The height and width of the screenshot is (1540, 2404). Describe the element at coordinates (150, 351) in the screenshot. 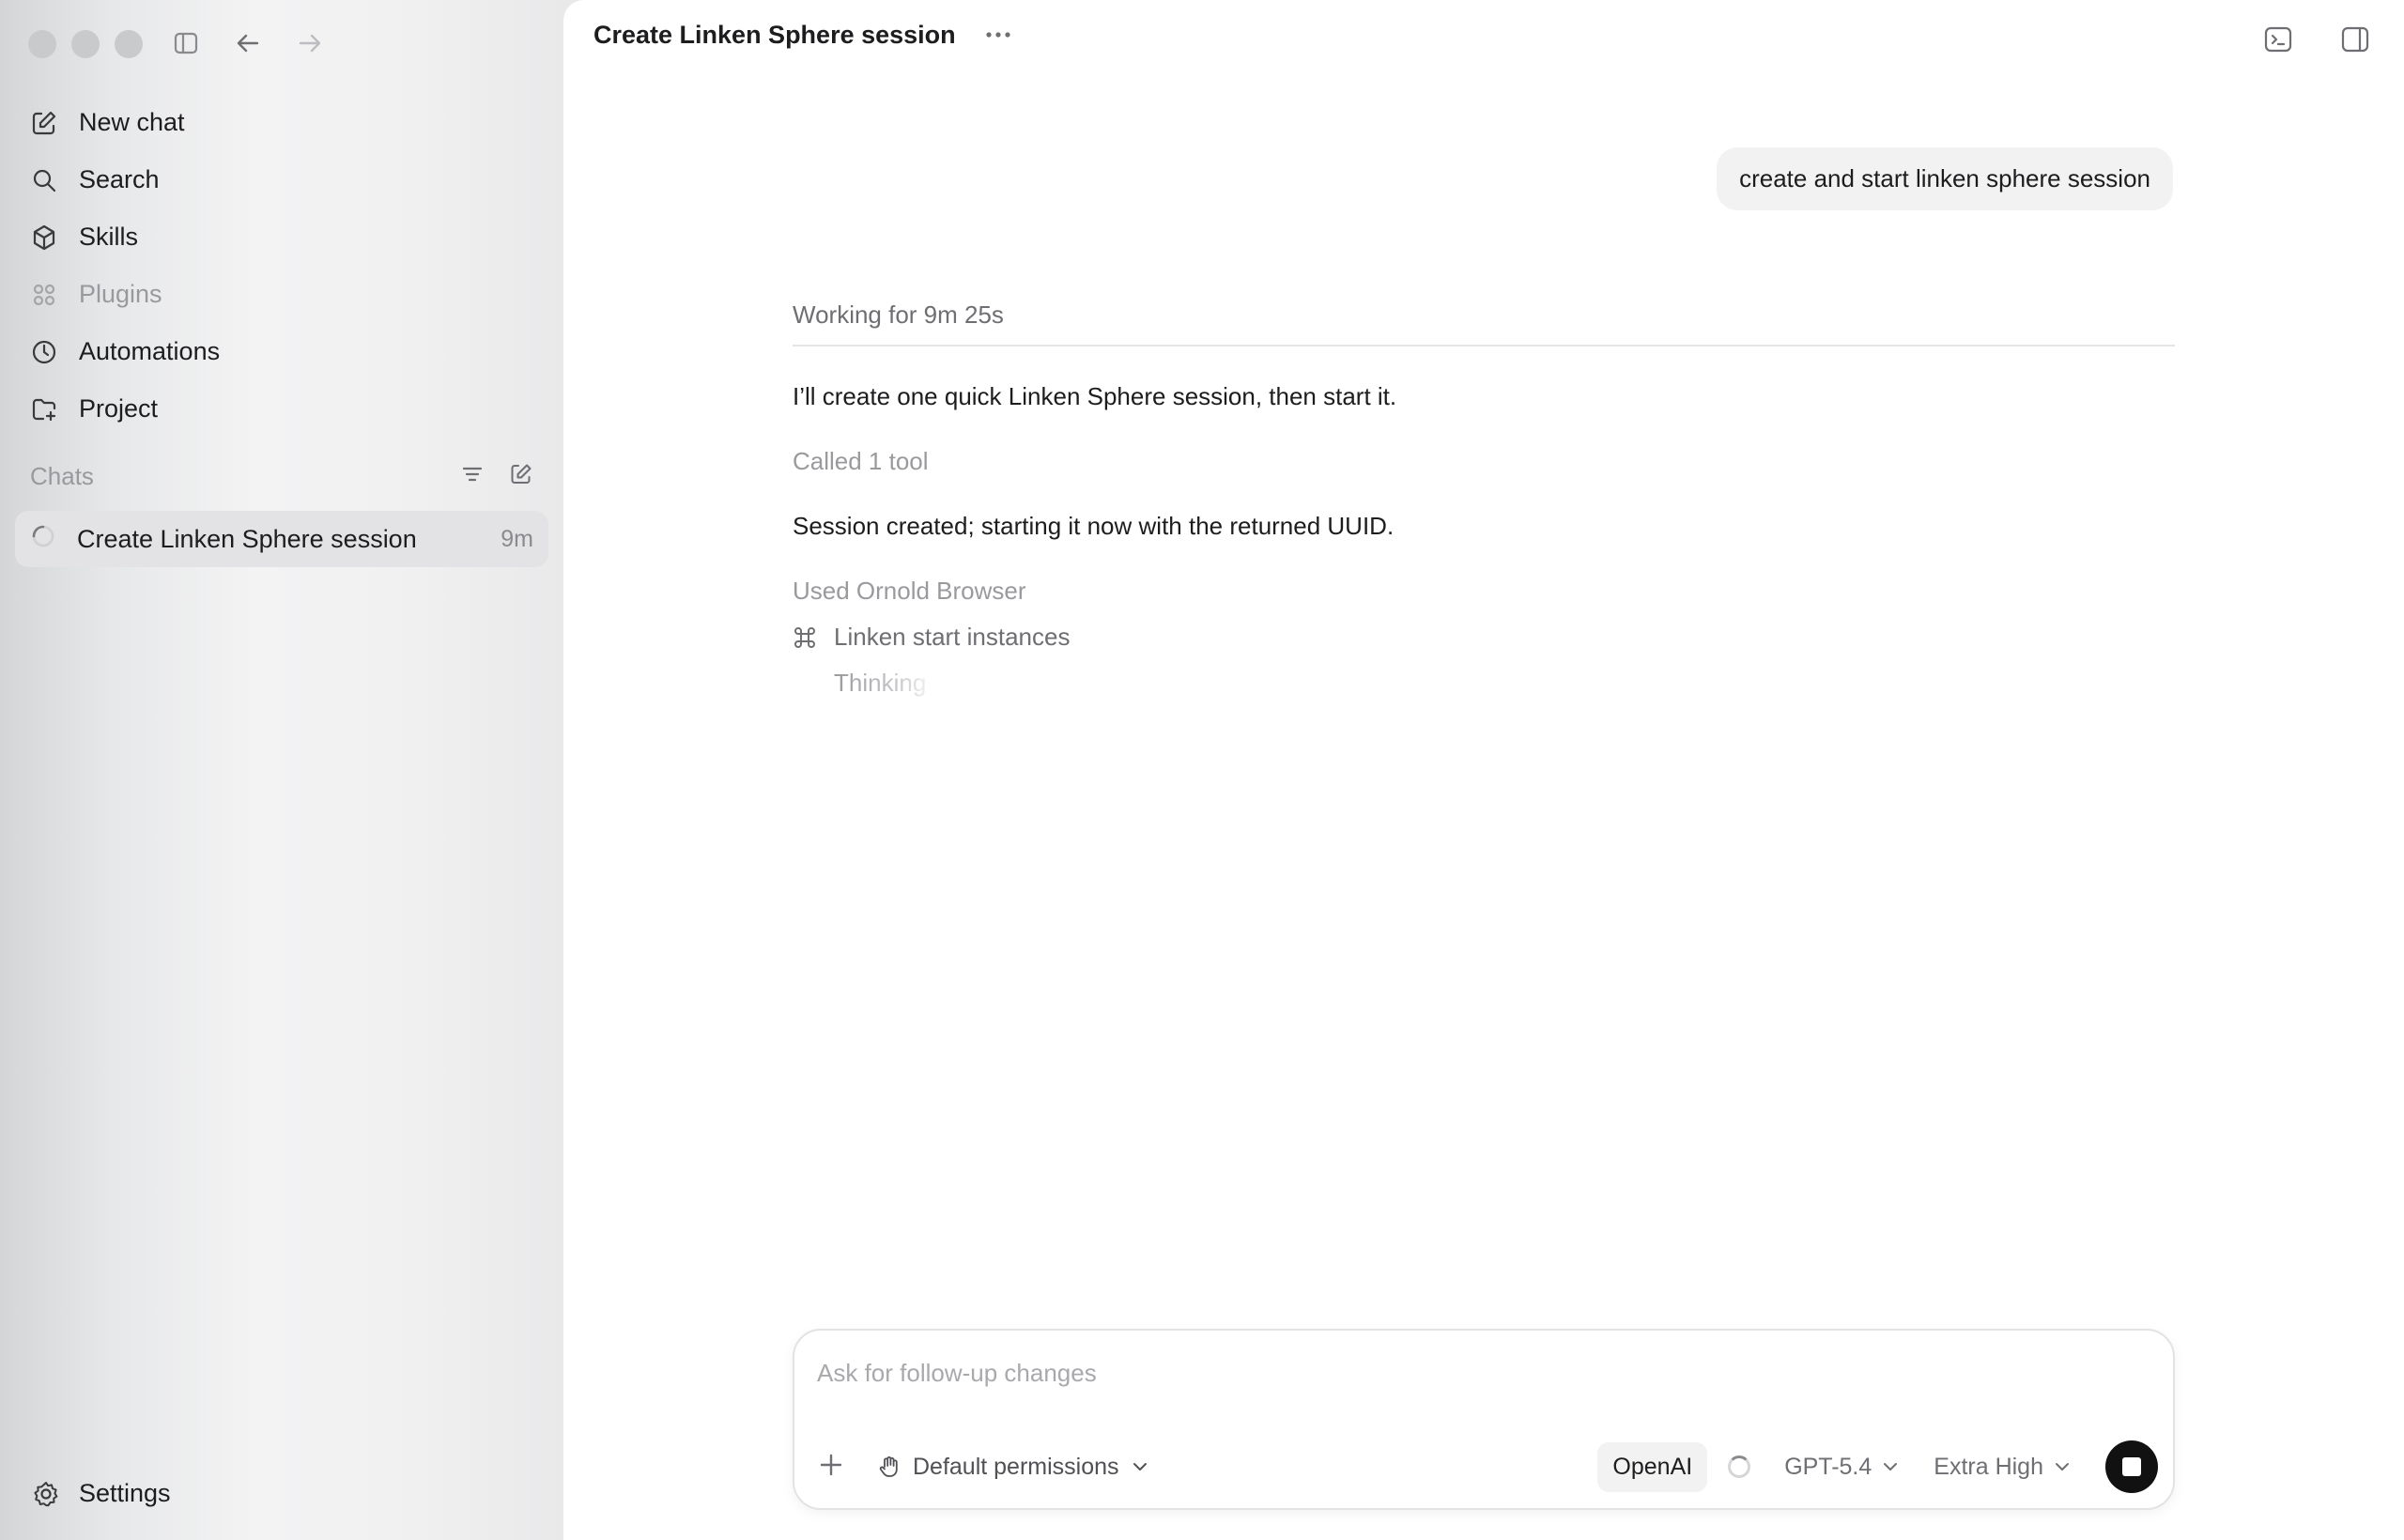

I see `sidebar-item-label: Automations` at that location.